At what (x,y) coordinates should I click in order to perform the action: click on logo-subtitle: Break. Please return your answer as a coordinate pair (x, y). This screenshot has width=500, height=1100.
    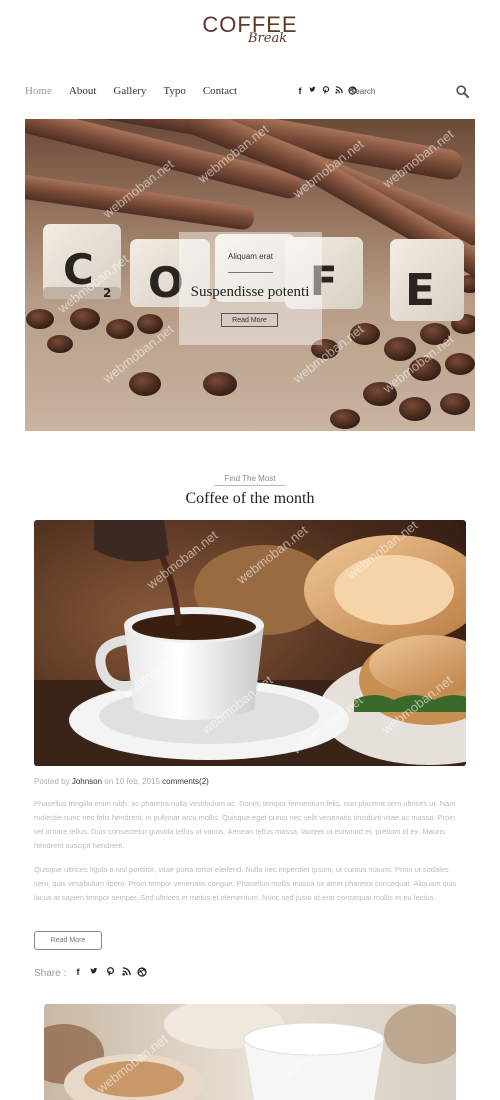
    Looking at the image, I should click on (268, 38).